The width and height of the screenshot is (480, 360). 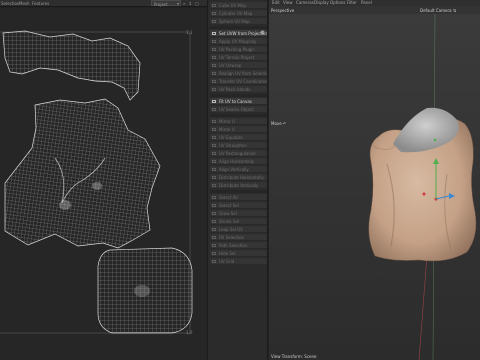 I want to click on palette-item-label: Select Sel, so click(x=229, y=205).